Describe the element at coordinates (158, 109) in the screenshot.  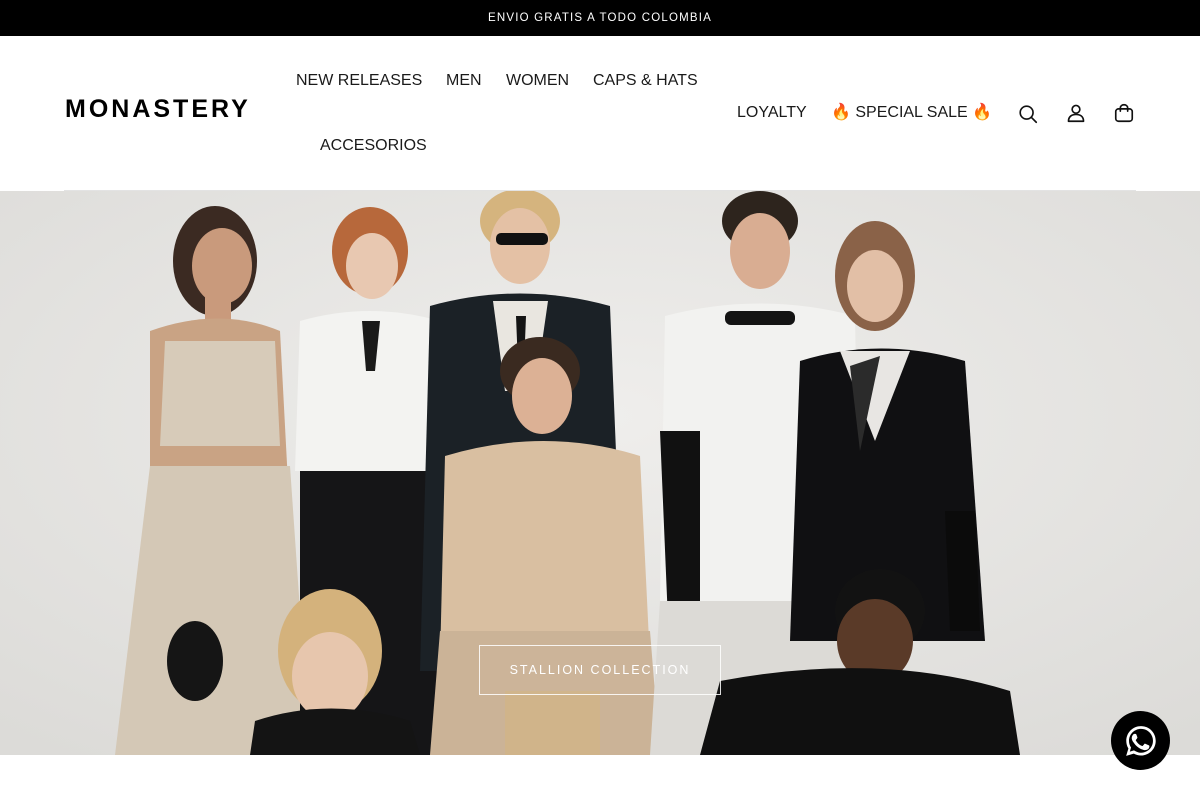
I see `site-logo: MONASTERY` at that location.